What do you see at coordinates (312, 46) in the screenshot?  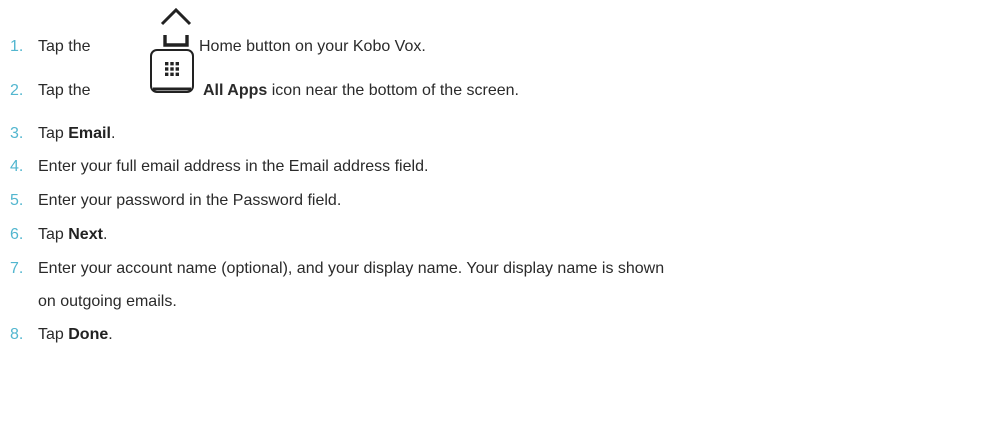 I see `step-1-text: Home button on your Kobo Vox.` at bounding box center [312, 46].